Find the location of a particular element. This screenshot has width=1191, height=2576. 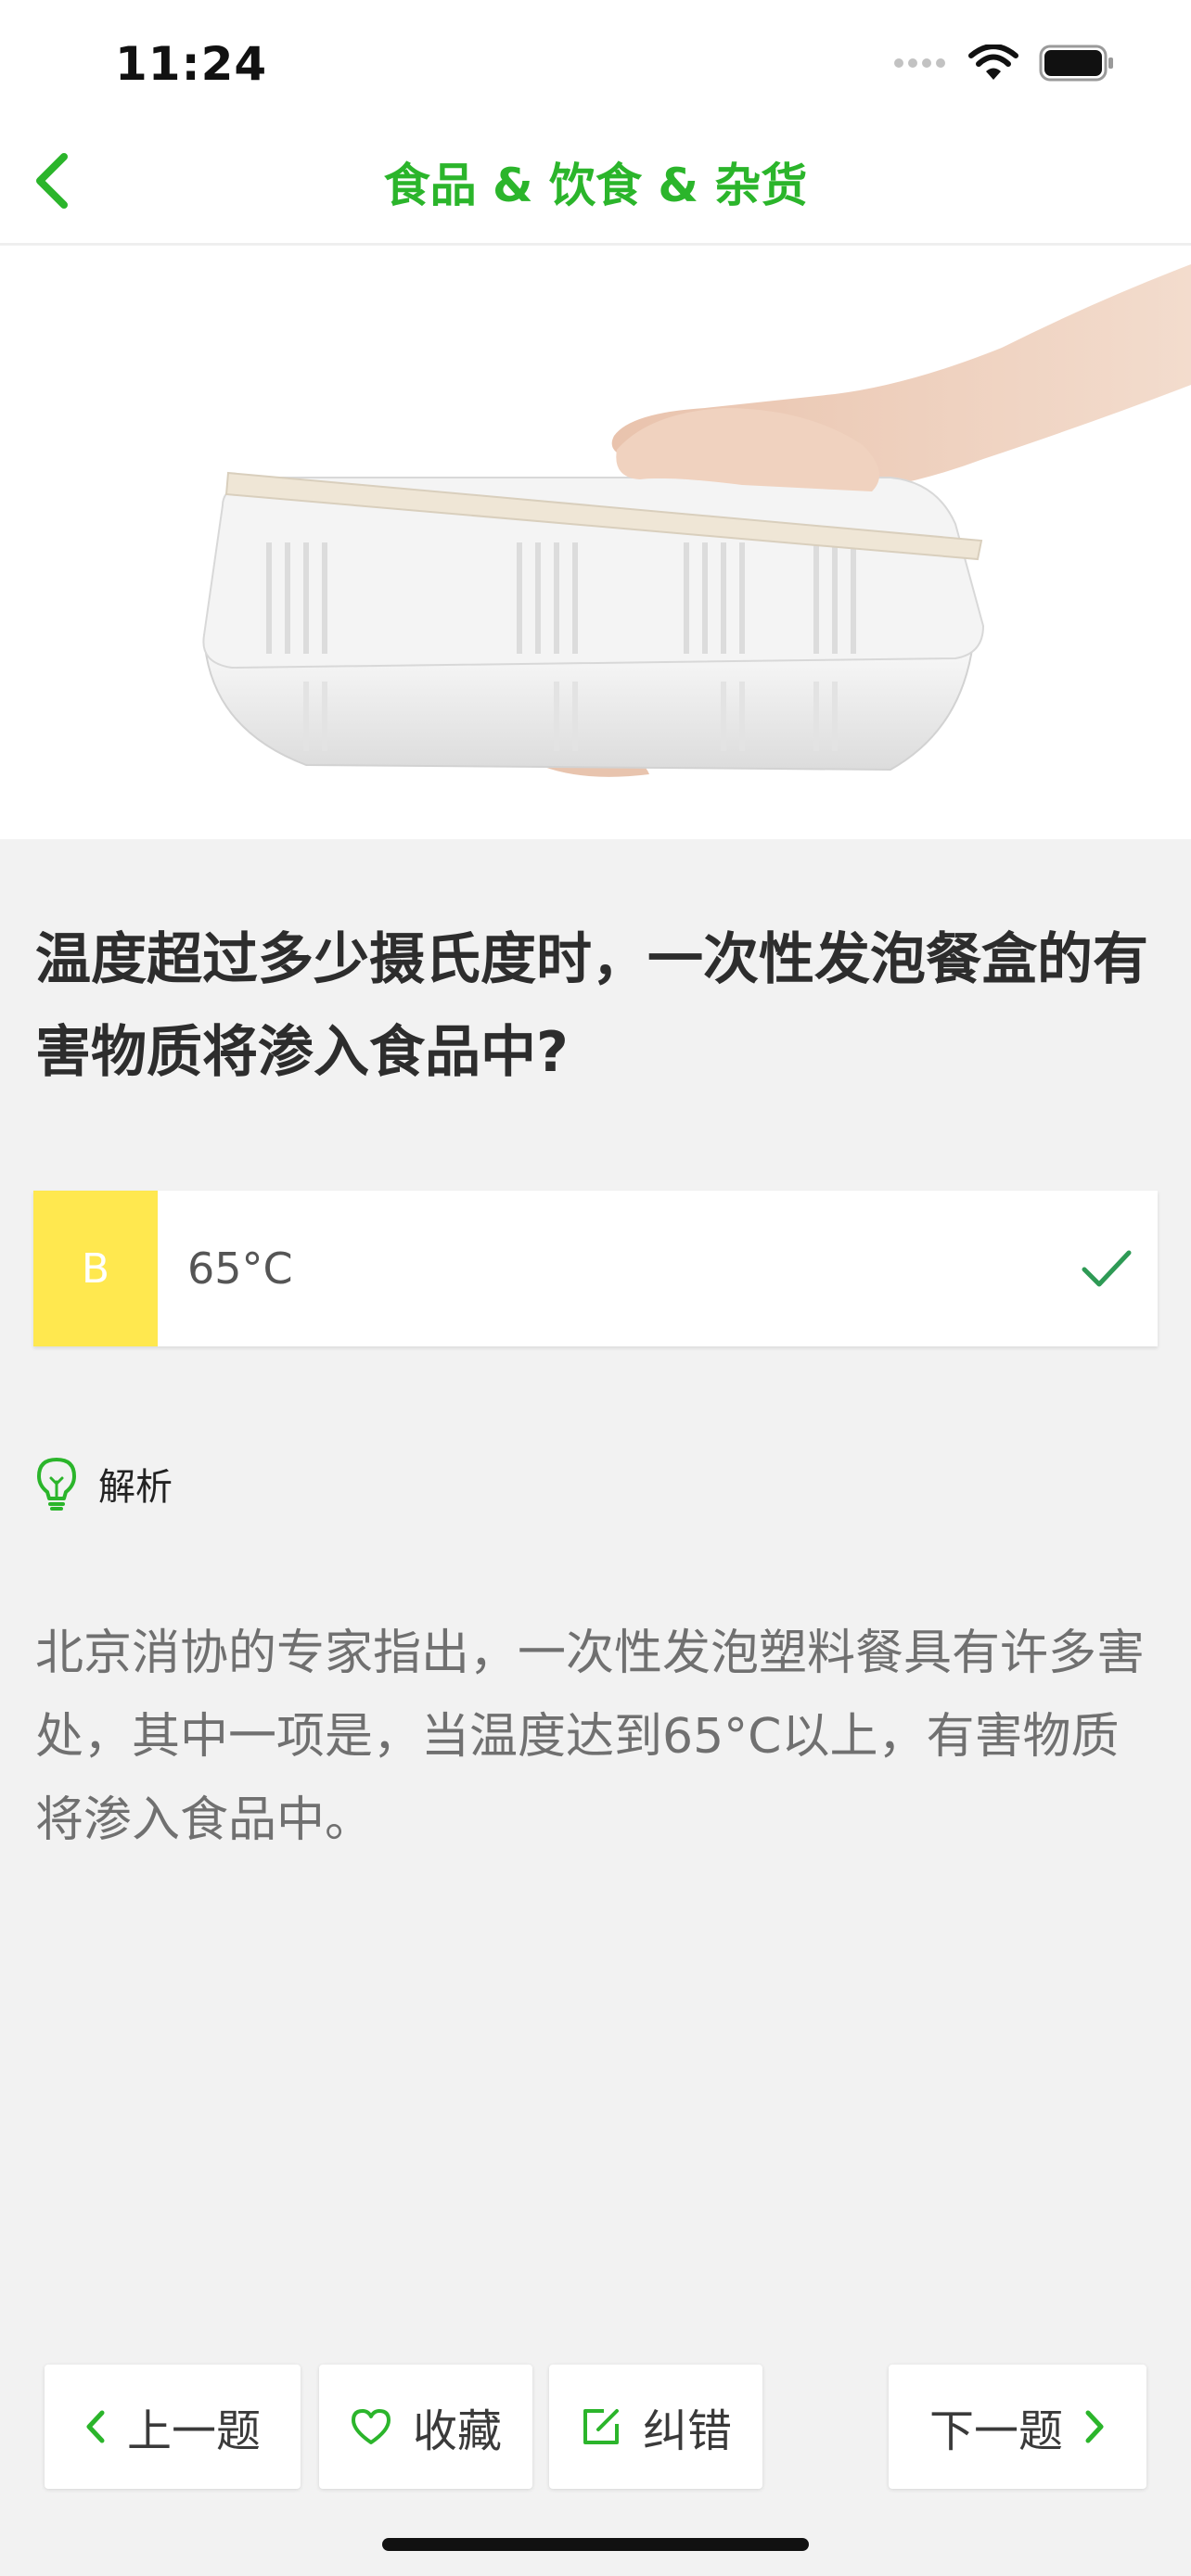

home-indicator is located at coordinates (595, 2544).